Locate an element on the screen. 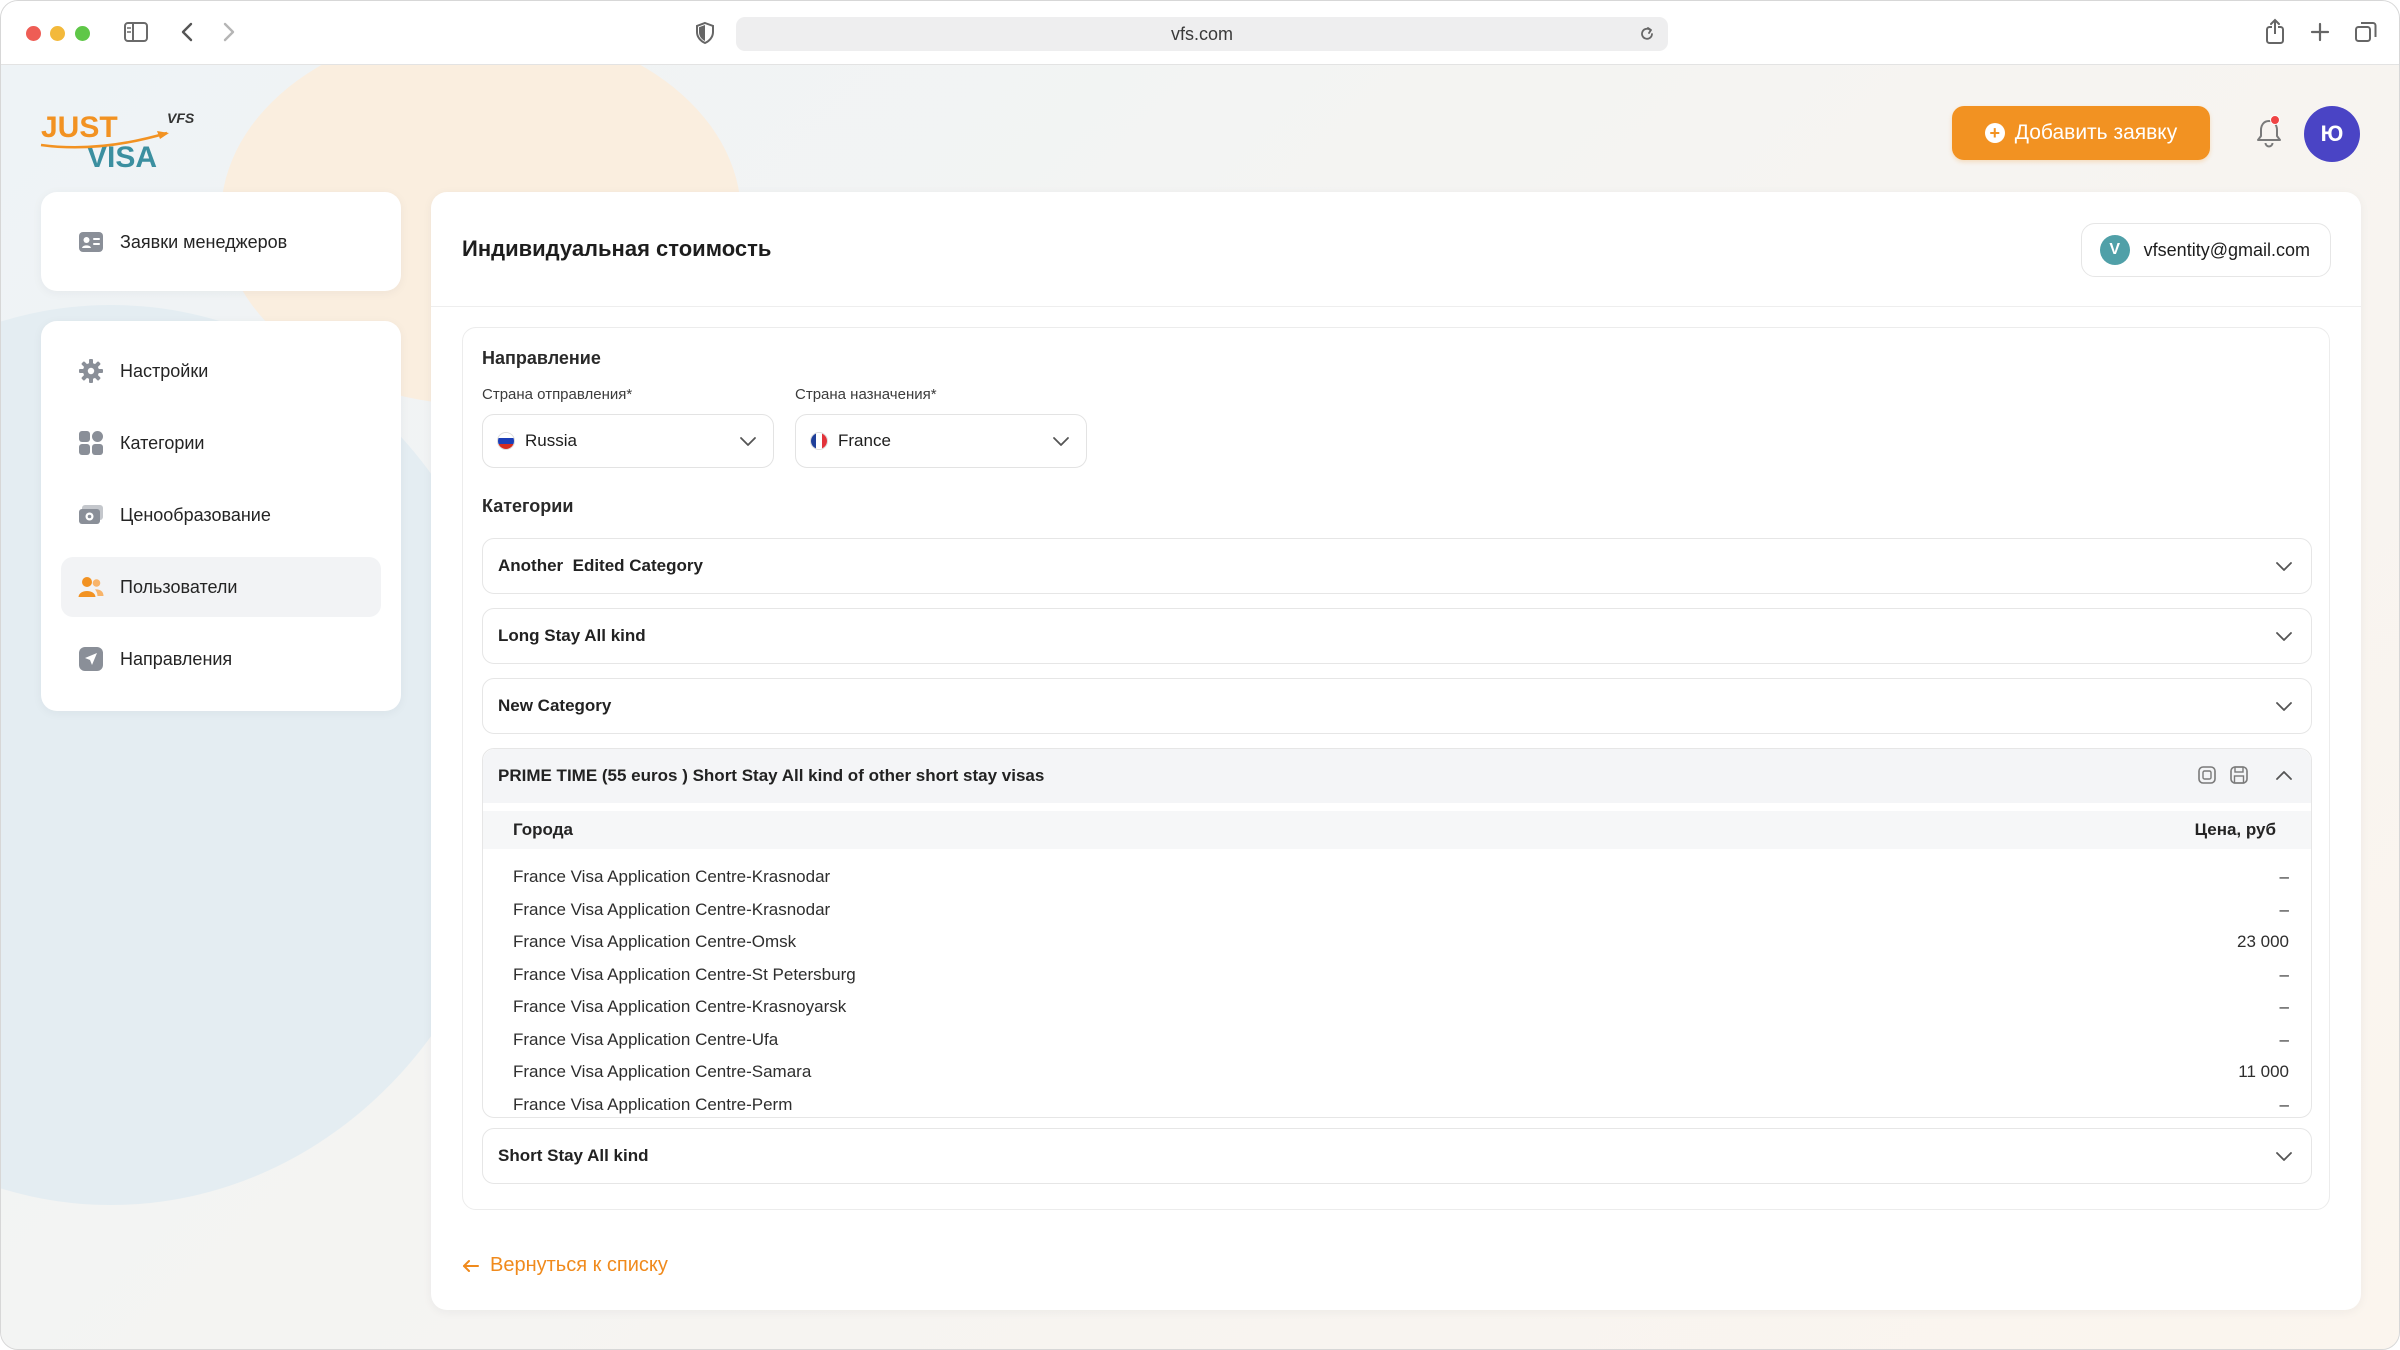 This screenshot has height=1350, width=2400. row-city: France Visa Application Centre-Ufa is located at coordinates (646, 1039).